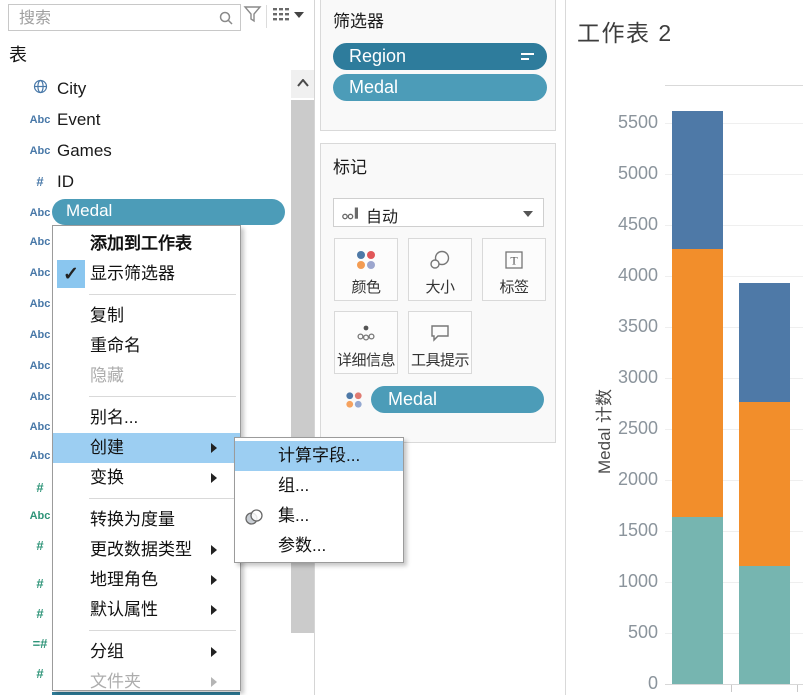  I want to click on scrollbar-up-arrow, so click(302, 84).